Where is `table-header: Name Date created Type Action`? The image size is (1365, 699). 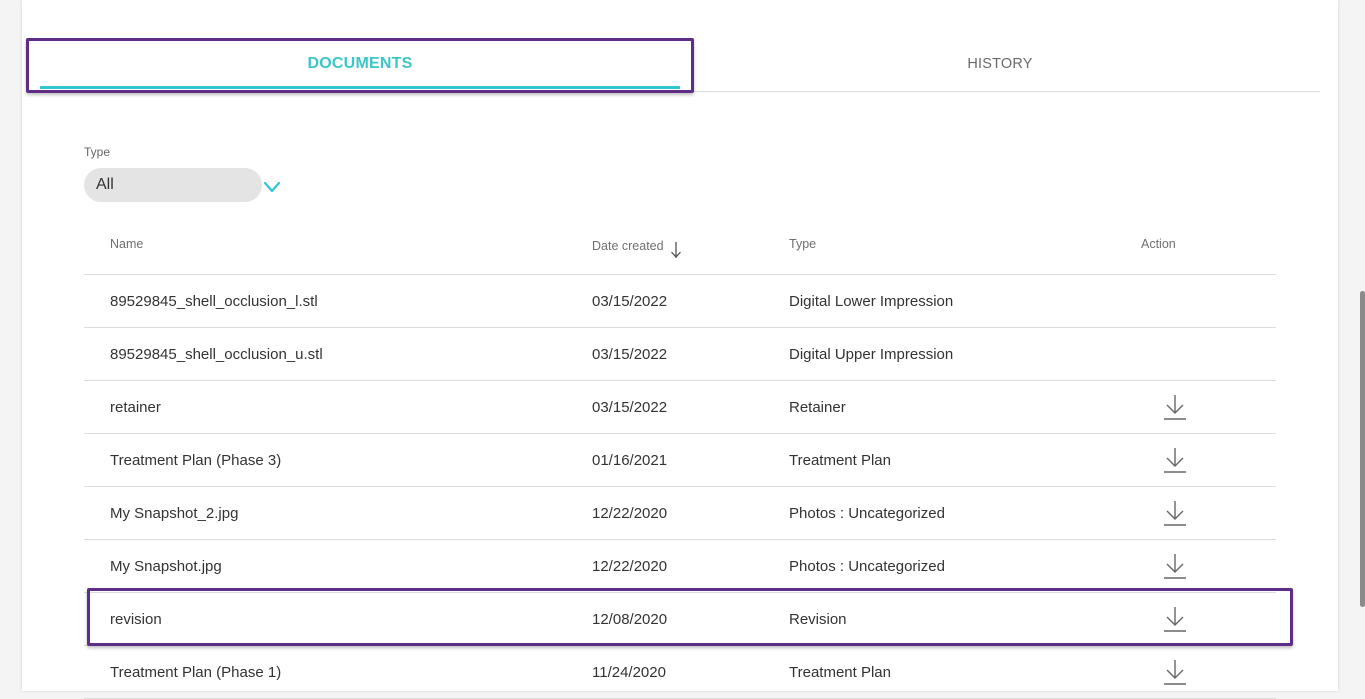
table-header: Name Date created Type Action is located at coordinates (680, 249).